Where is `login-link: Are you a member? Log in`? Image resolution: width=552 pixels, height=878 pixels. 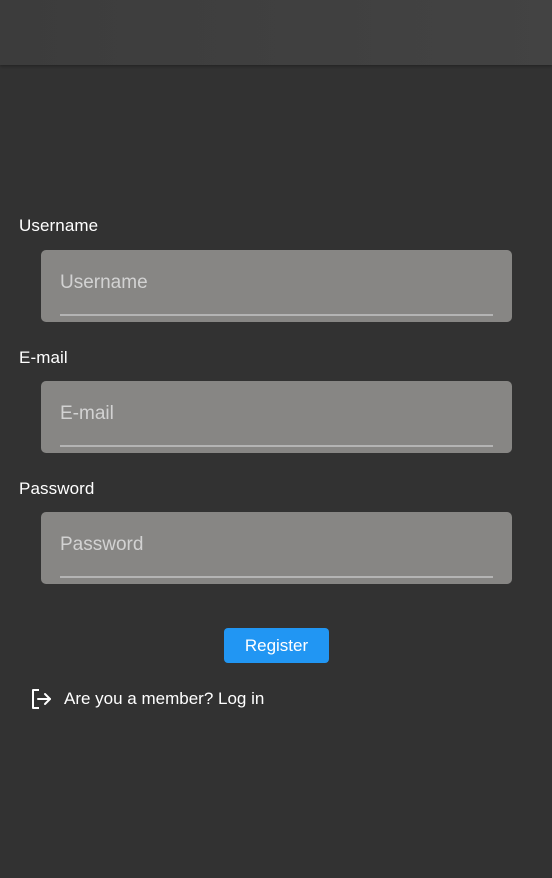 login-link: Are you a member? Log in is located at coordinates (146, 699).